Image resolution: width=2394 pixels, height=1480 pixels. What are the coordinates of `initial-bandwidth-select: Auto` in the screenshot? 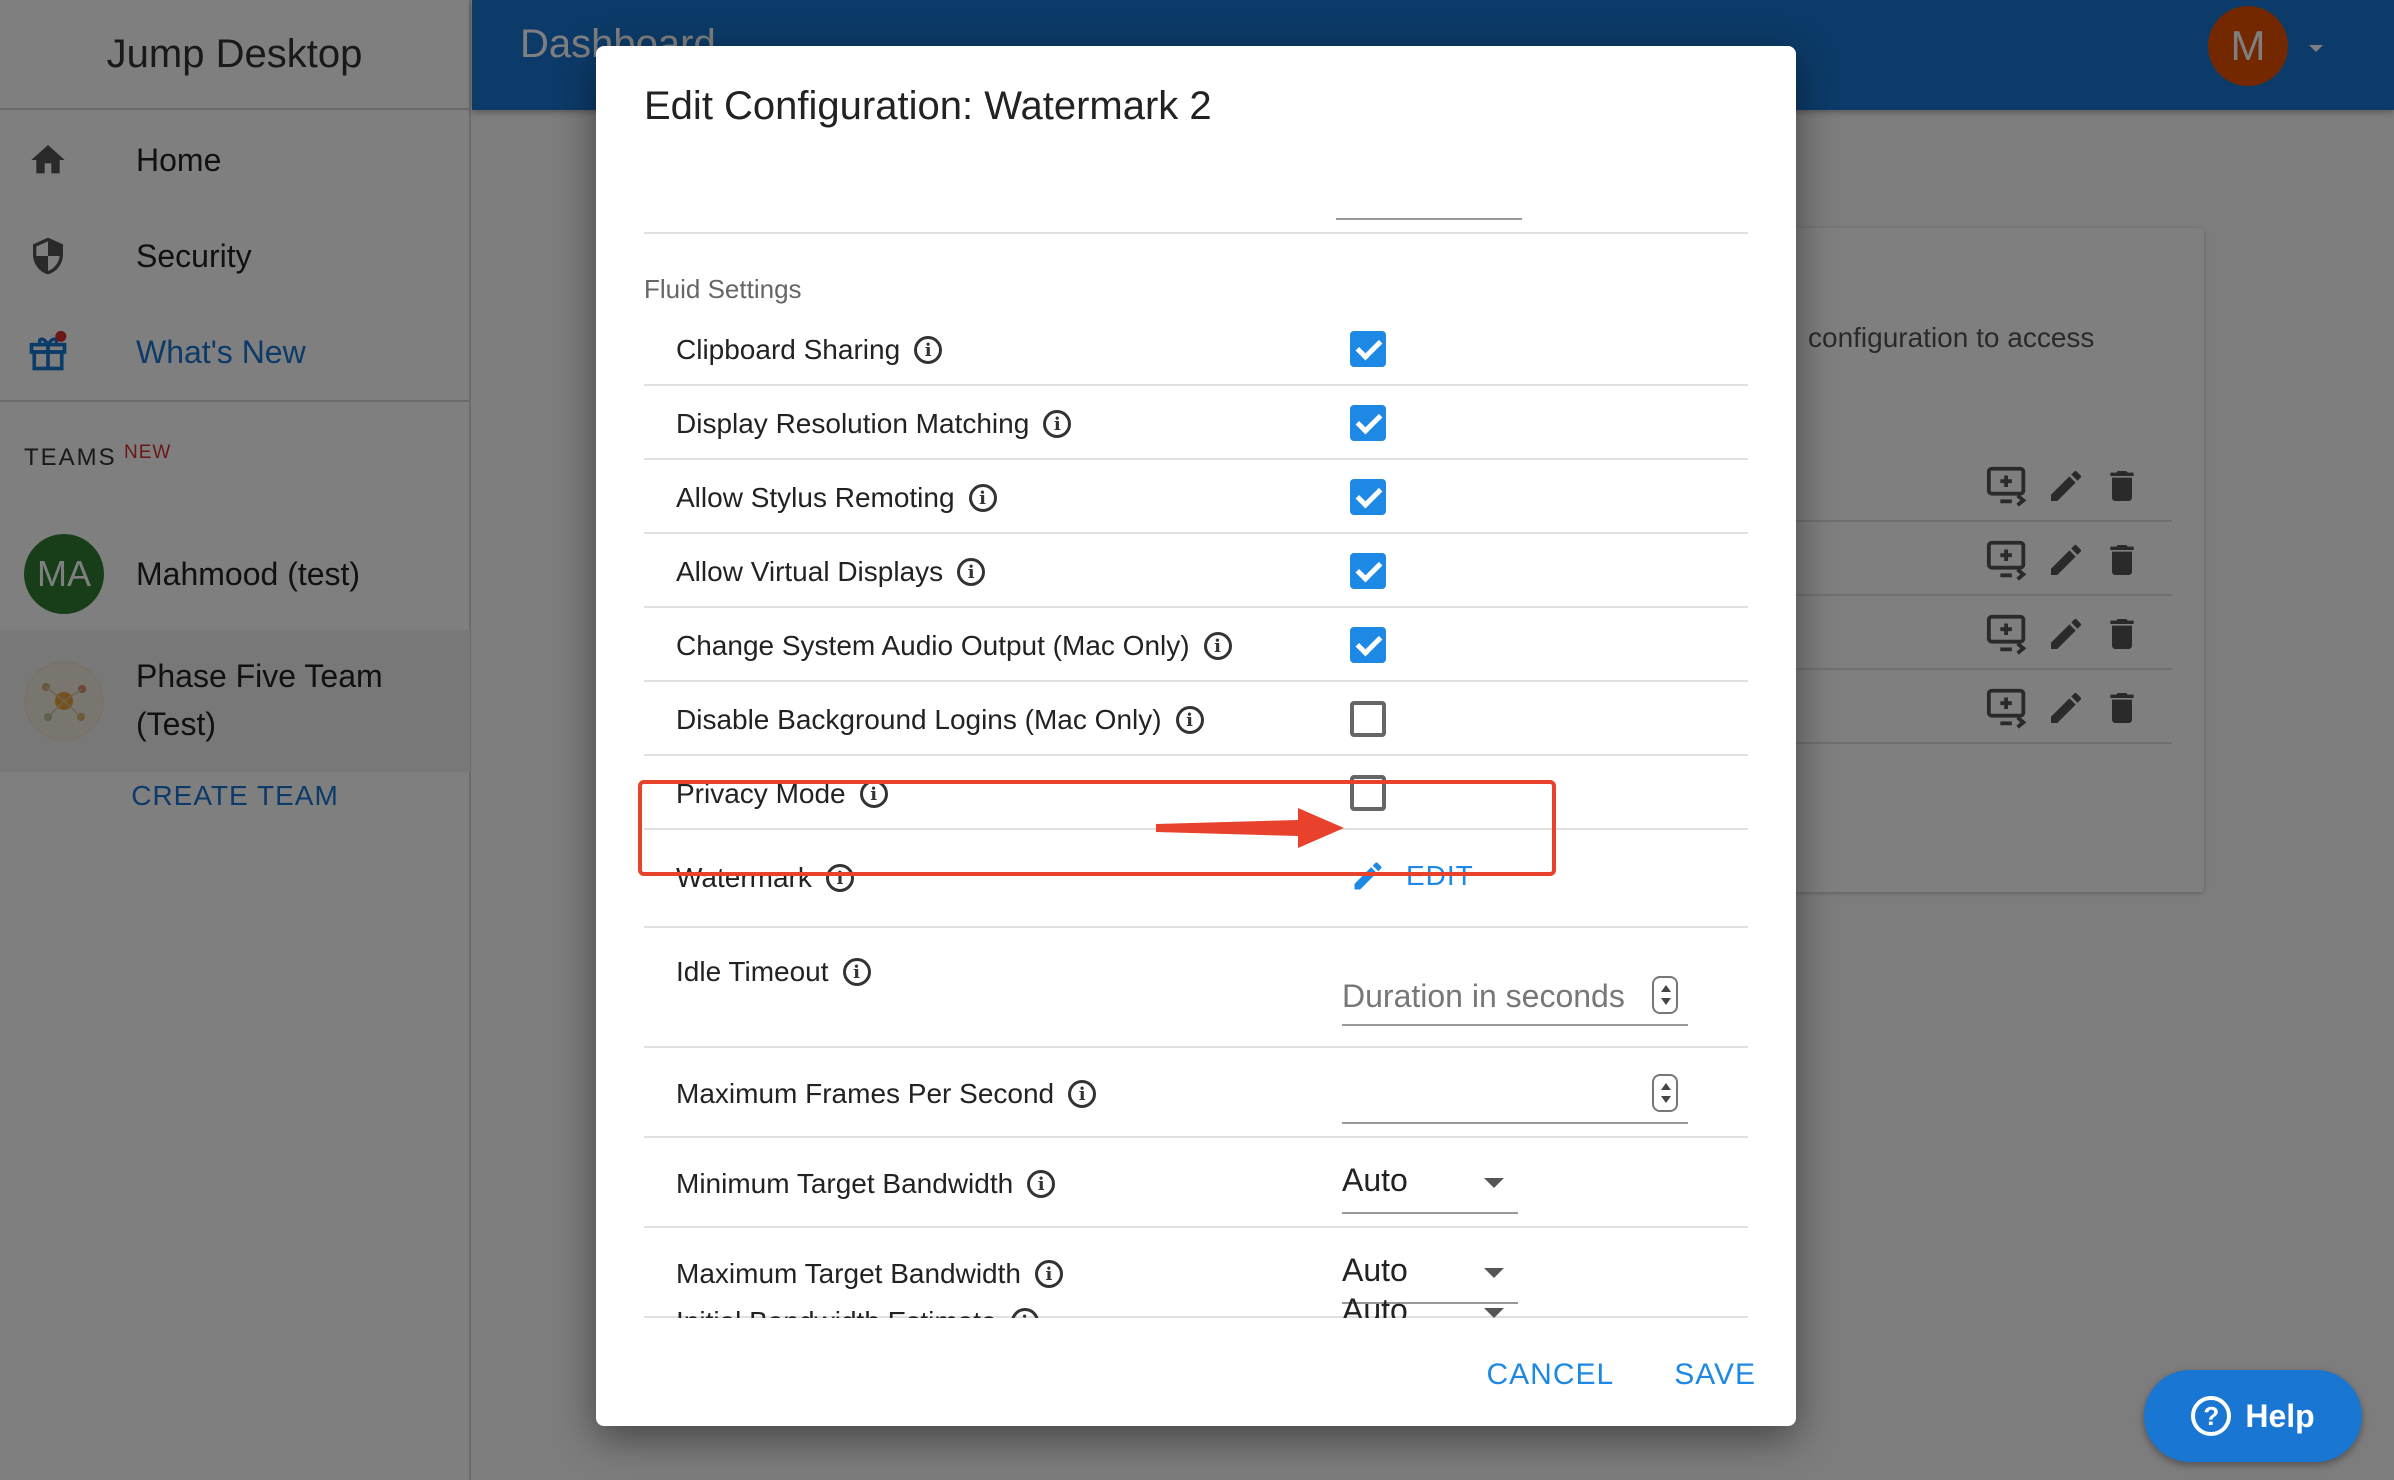 It's located at (1430, 1302).